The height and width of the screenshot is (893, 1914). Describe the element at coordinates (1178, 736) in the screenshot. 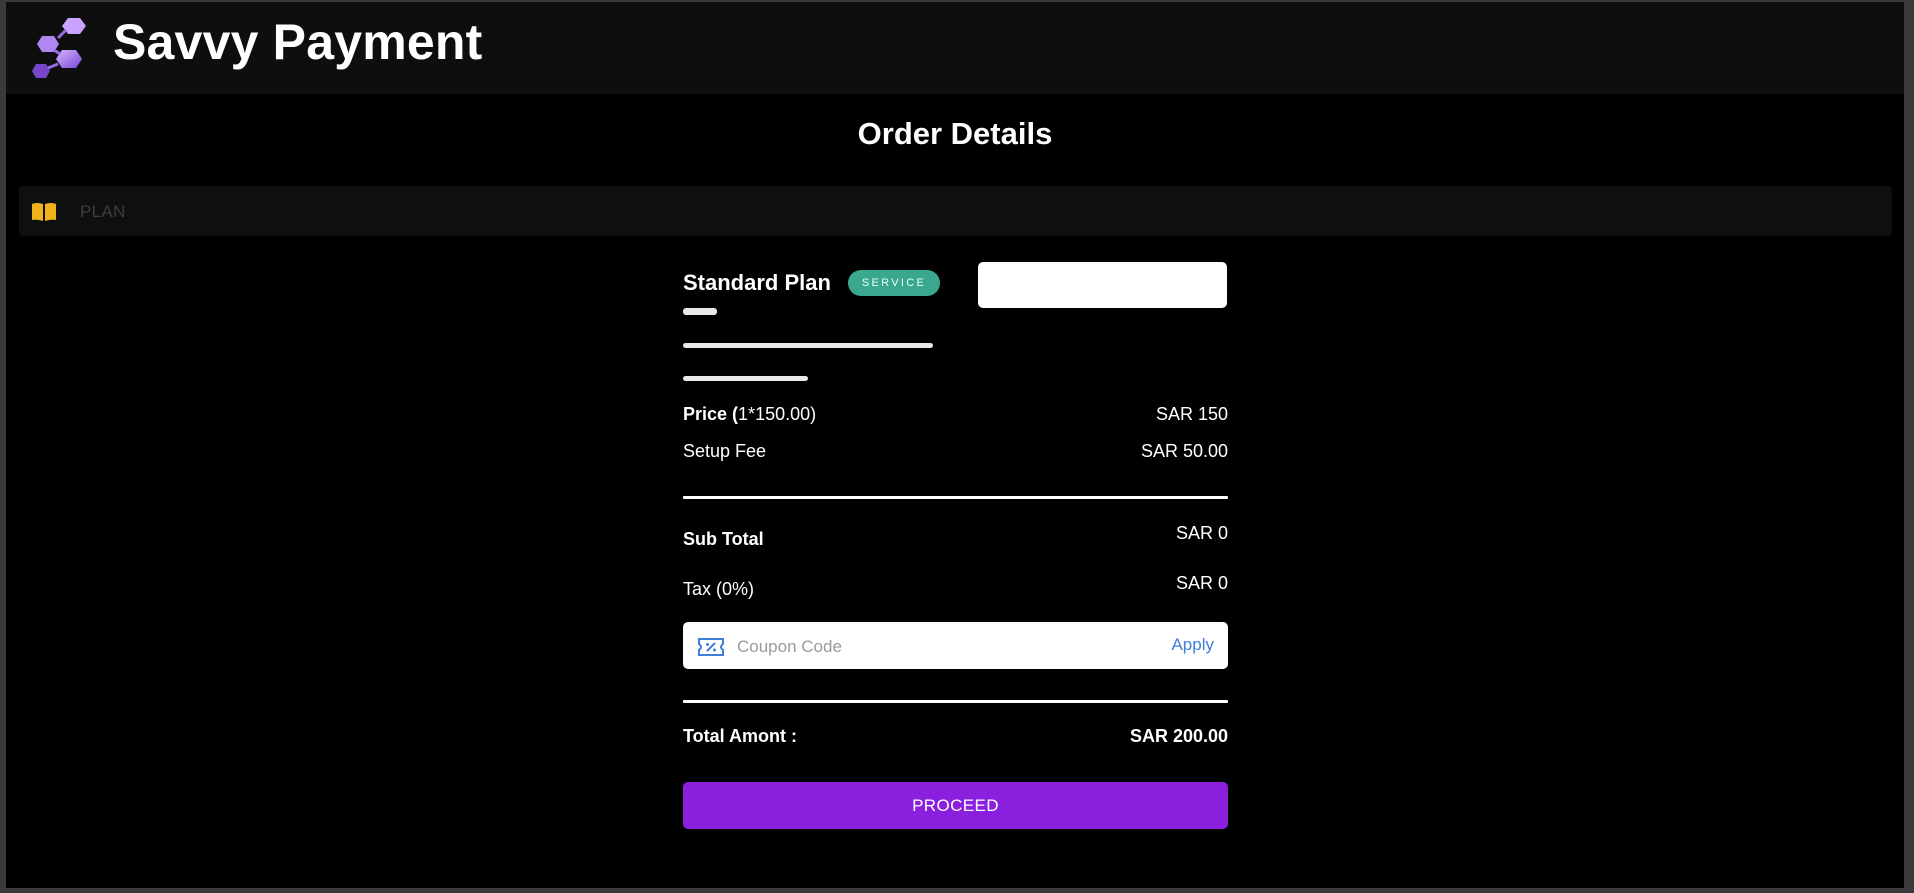

I see `total-value: SAR 200.00` at that location.